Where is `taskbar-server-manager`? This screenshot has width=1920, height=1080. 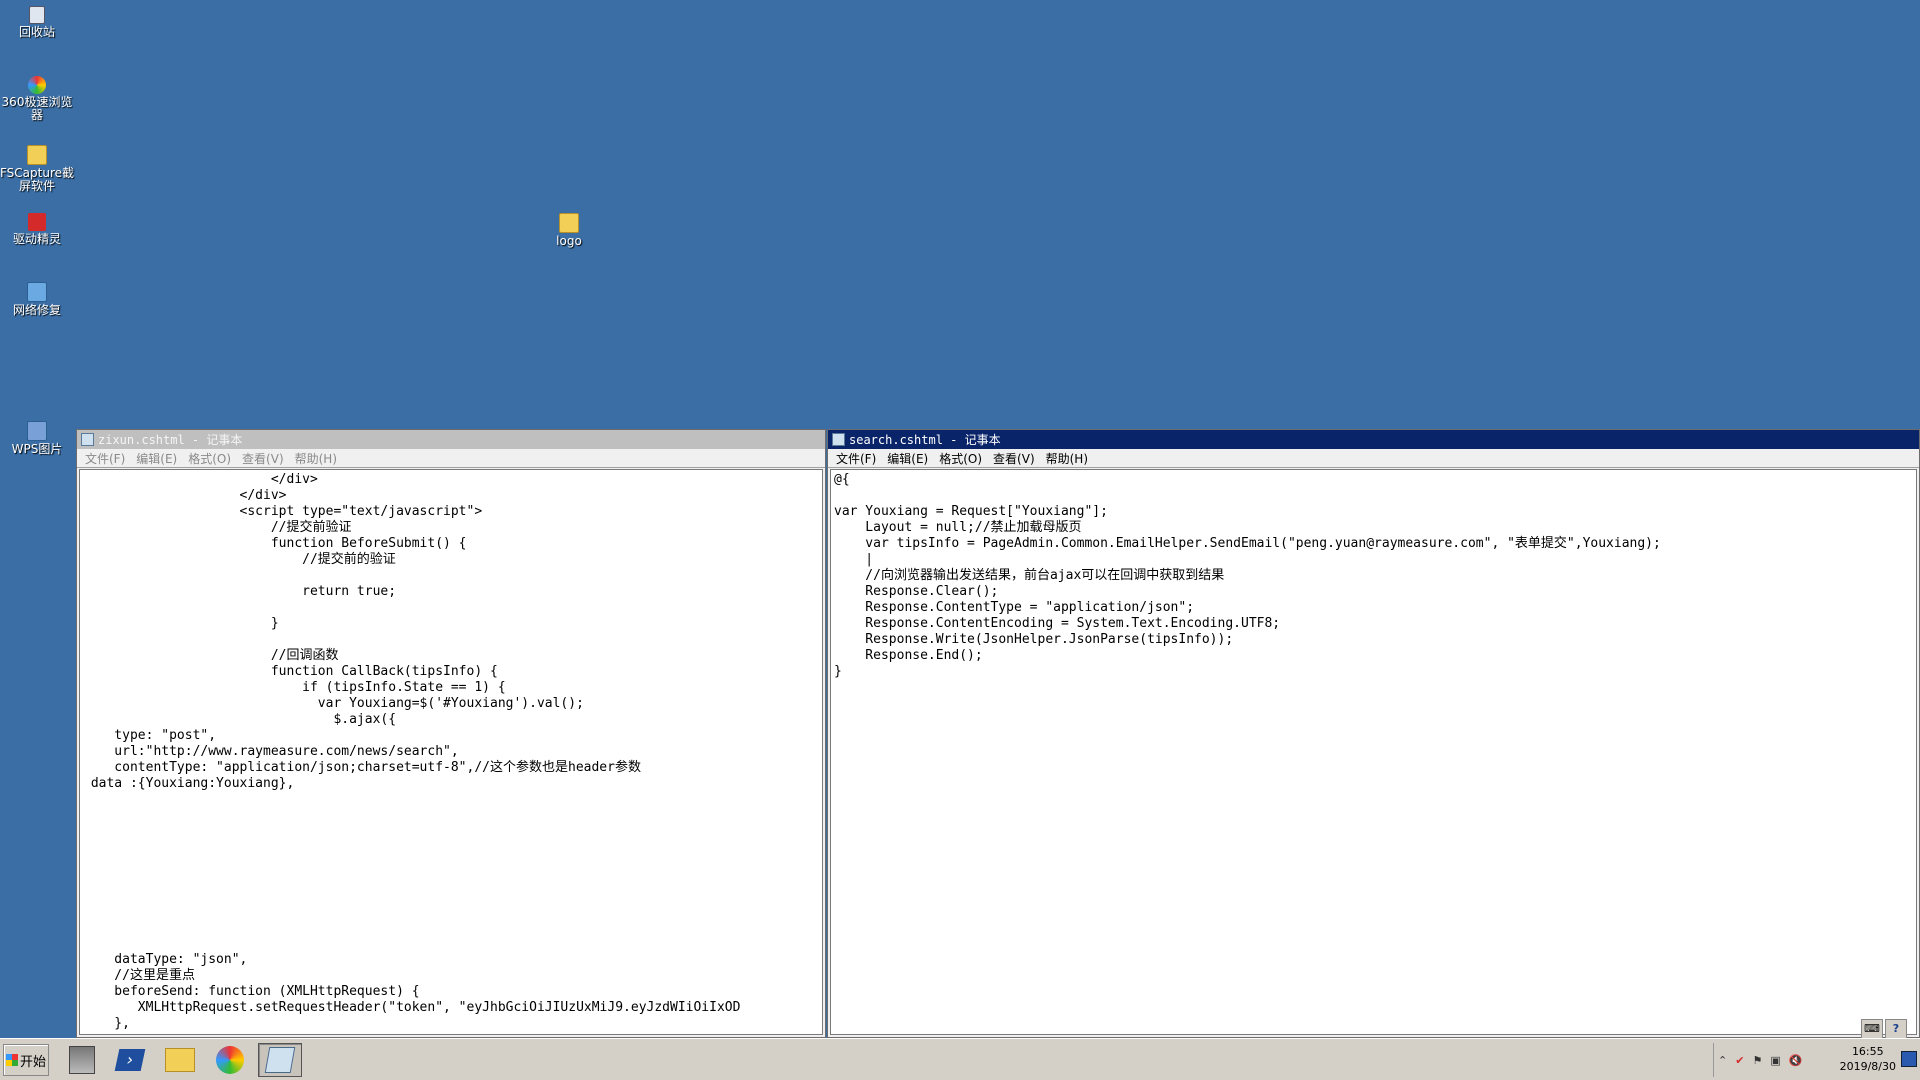
taskbar-server-manager is located at coordinates (82, 1060).